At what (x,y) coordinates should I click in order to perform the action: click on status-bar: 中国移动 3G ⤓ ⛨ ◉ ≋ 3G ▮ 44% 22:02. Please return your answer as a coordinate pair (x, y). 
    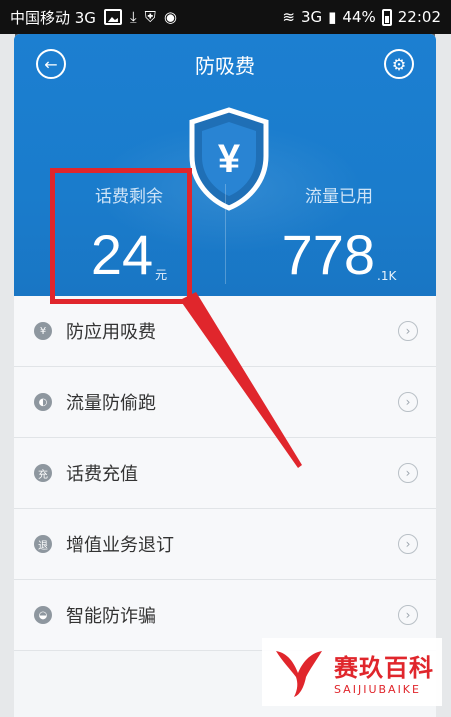
    Looking at the image, I should click on (225, 17).